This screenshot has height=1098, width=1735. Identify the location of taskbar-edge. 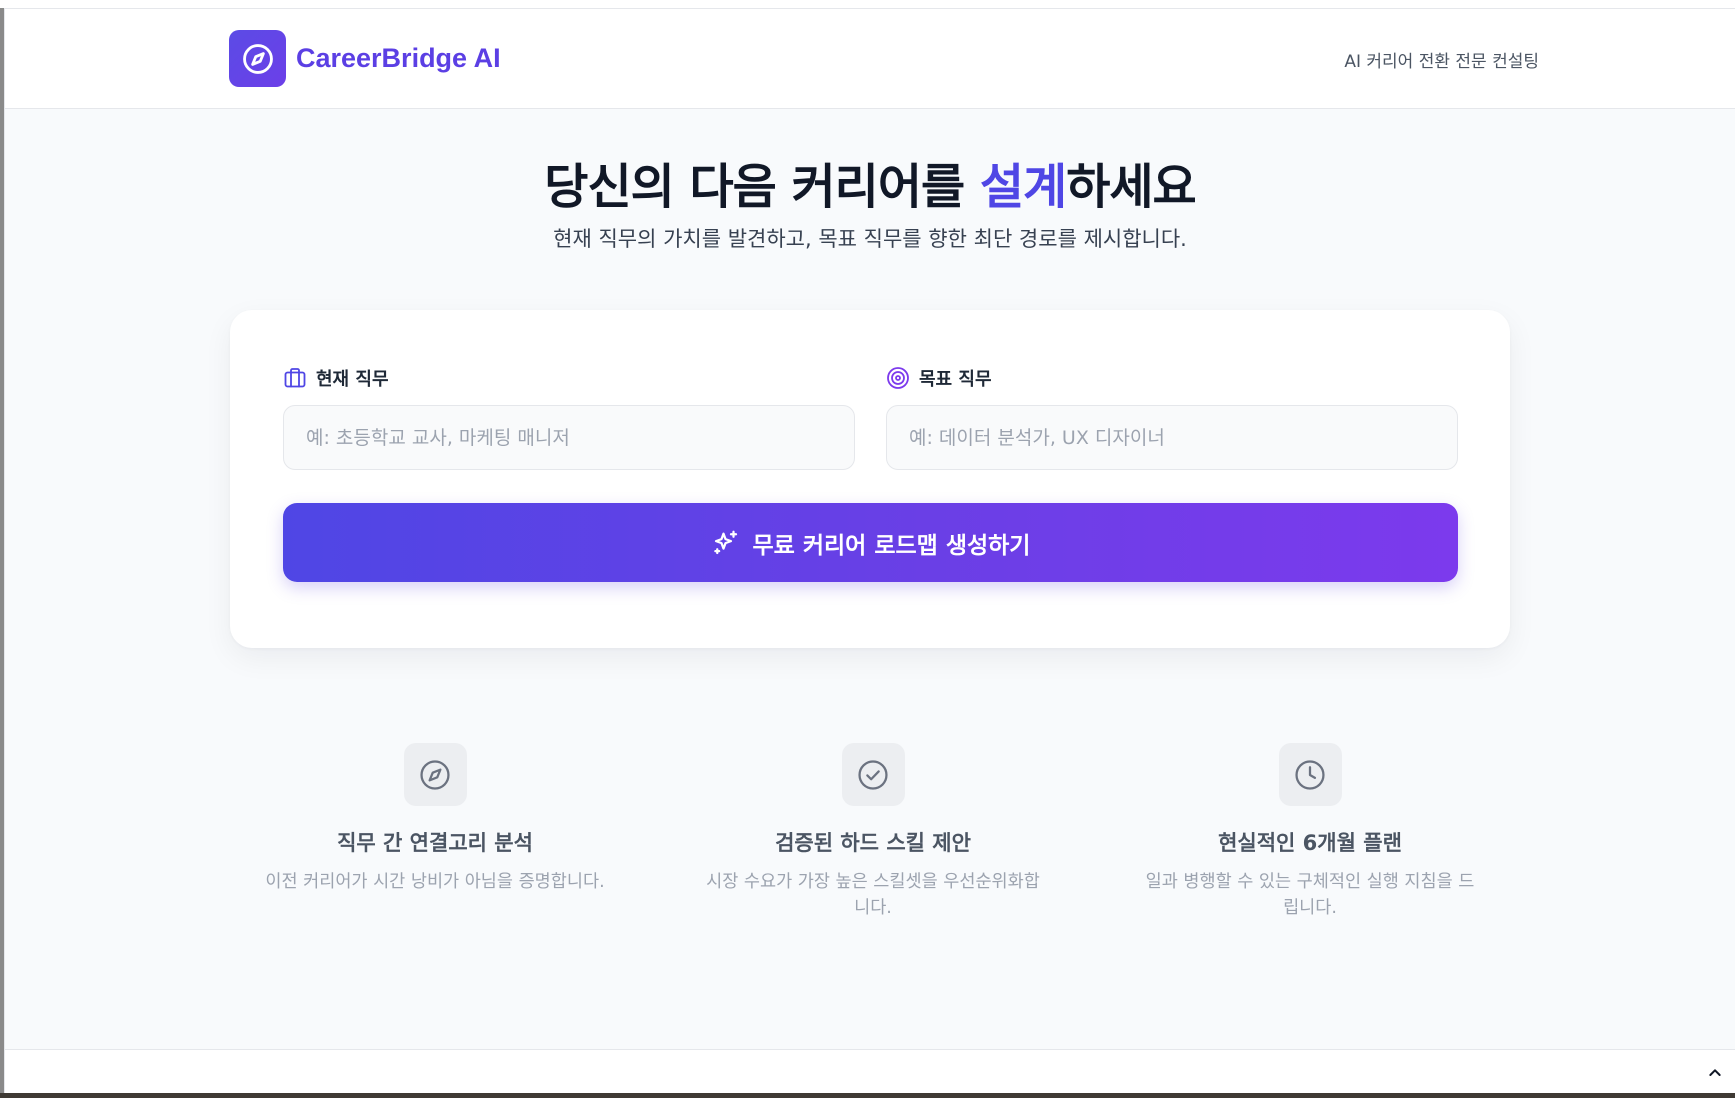
(867, 1095).